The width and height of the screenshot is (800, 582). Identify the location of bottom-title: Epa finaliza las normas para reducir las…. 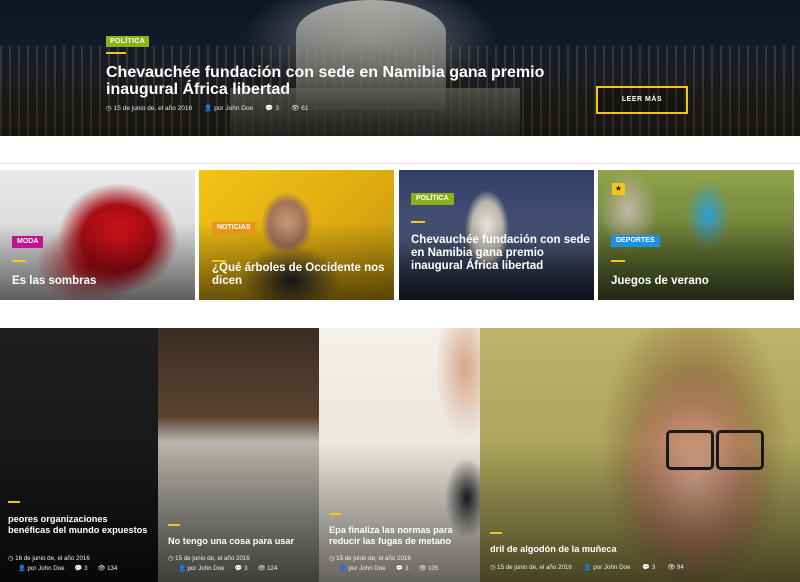
(401, 536).